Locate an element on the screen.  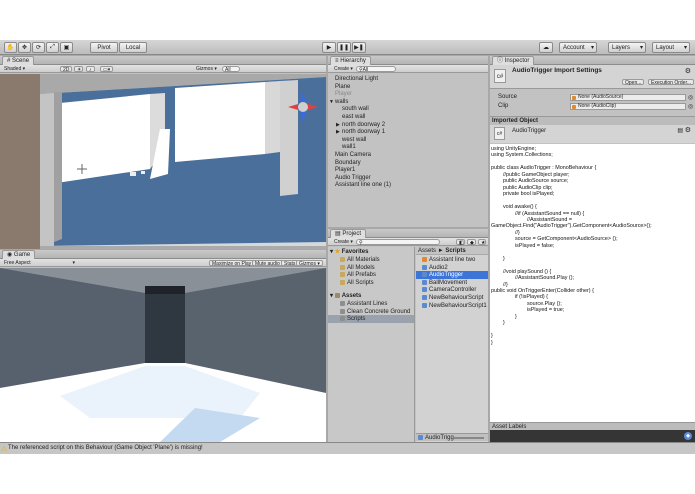
hierarchy-create-dropdown: Create ▾ is located at coordinates (343, 69).